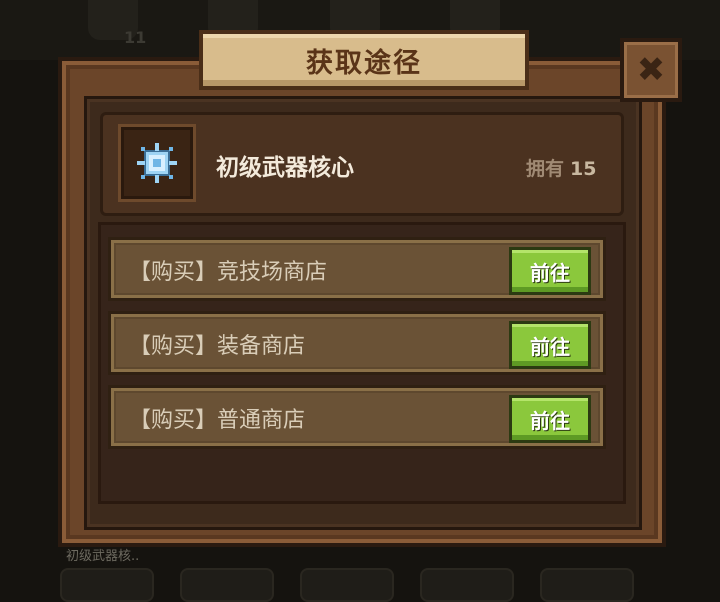 This screenshot has height=602, width=720. Describe the element at coordinates (103, 556) in the screenshot. I see `background-caption: 初级武器核..` at that location.